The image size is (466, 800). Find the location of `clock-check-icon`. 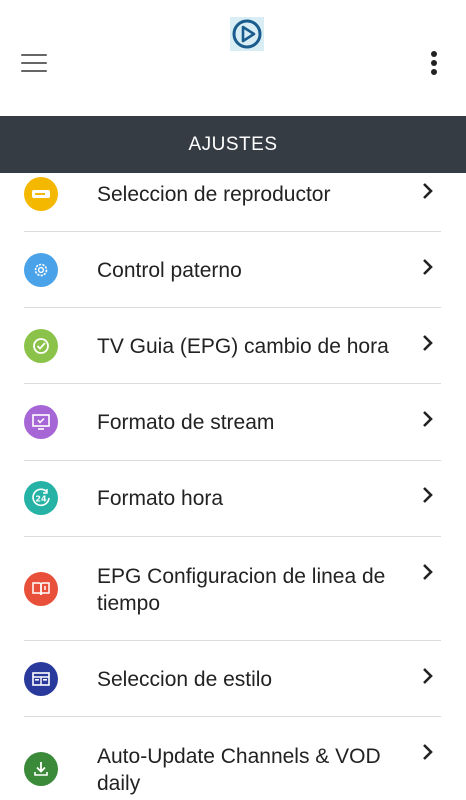

clock-check-icon is located at coordinates (41, 346).